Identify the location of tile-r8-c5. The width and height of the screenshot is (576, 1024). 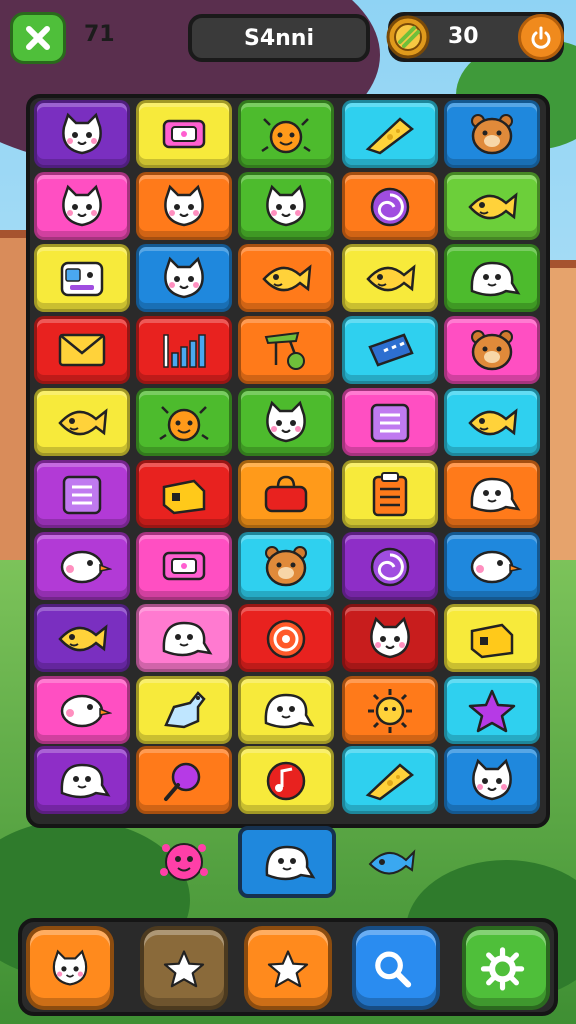
(492, 638).